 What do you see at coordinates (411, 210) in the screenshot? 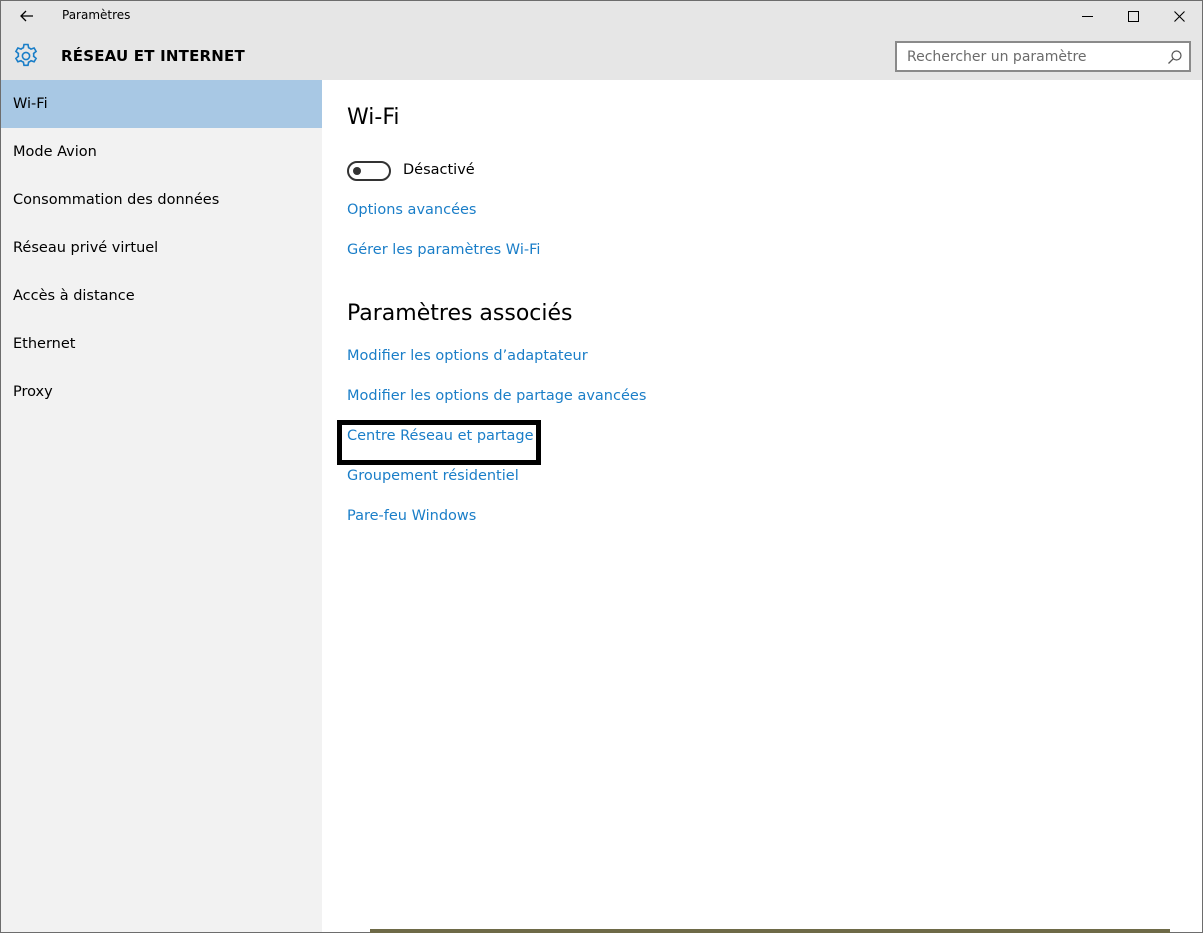
I see `advanced-options-link: Options avancées` at bounding box center [411, 210].